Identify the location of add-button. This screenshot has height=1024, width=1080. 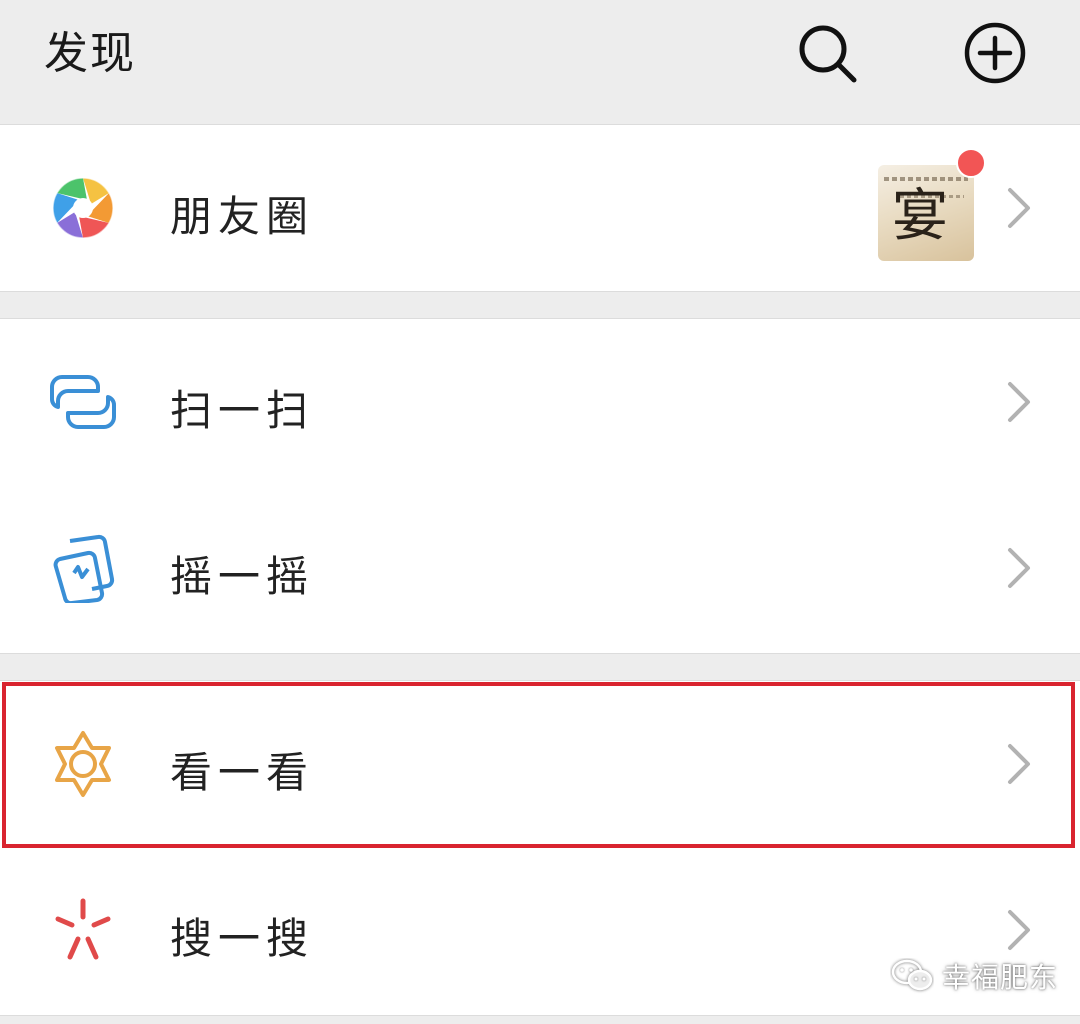
(995, 53).